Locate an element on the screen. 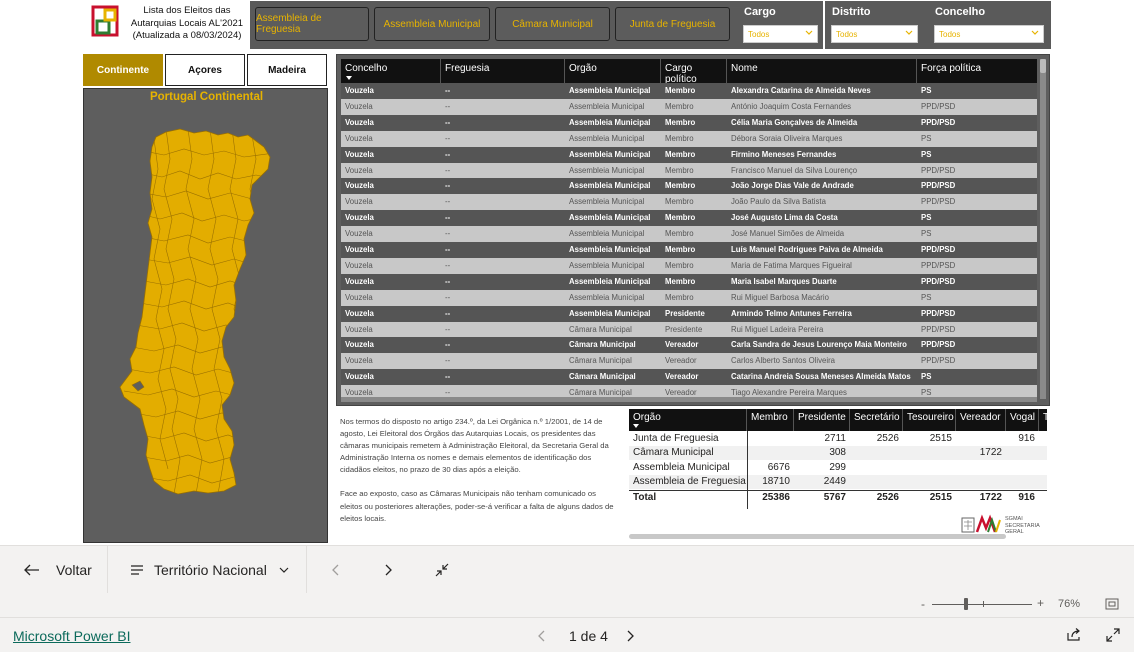 The width and height of the screenshot is (1134, 652). share-icon is located at coordinates (1074, 635).